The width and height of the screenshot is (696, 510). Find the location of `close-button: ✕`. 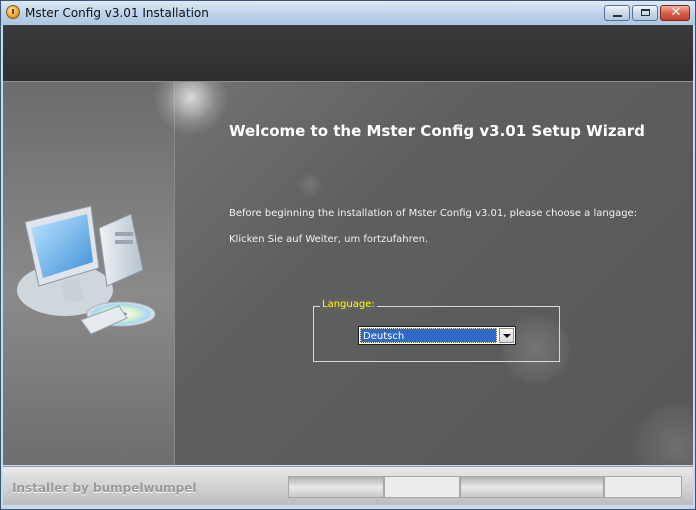

close-button: ✕ is located at coordinates (675, 13).